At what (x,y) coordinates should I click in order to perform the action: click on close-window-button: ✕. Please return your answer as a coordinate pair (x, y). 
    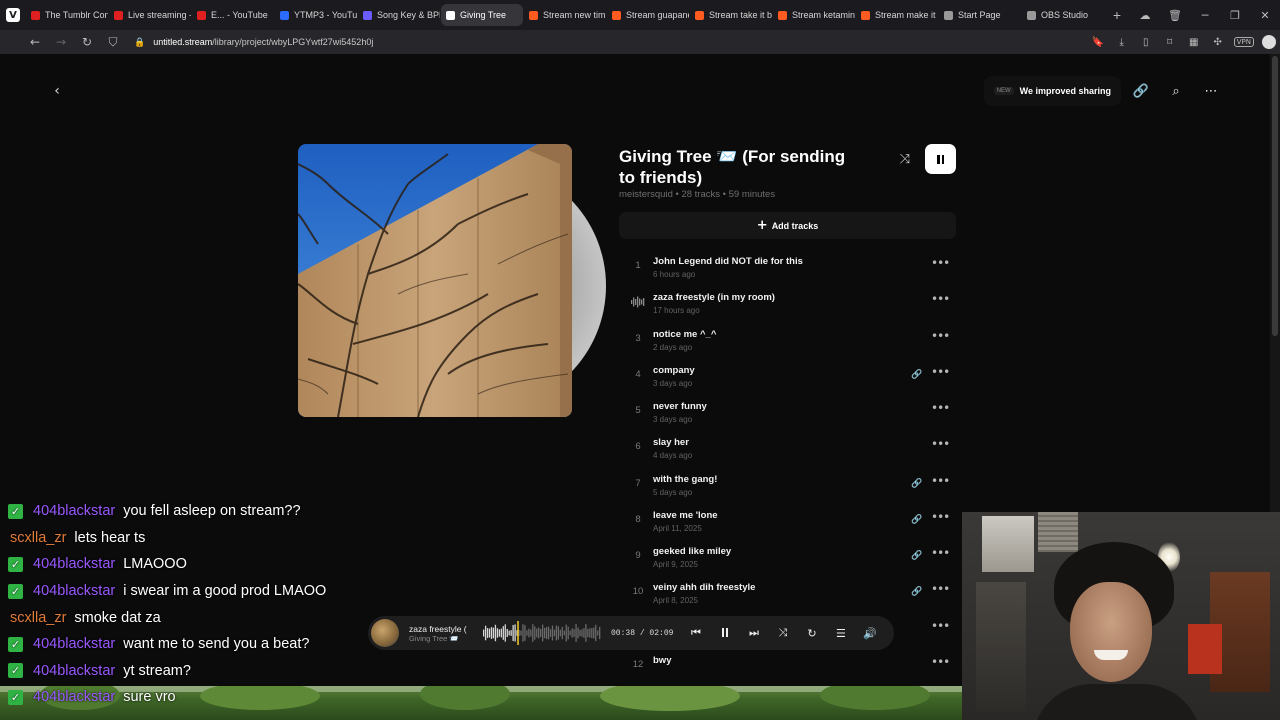
    Looking at the image, I should click on (1265, 15).